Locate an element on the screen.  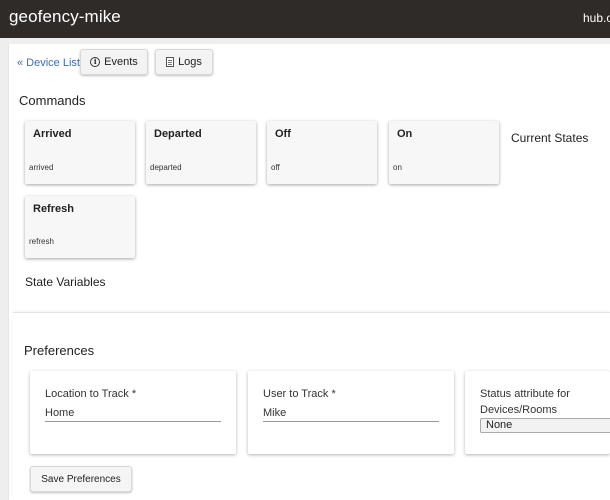
top-bar: geofency-mike hub.c is located at coordinates (305, 19).